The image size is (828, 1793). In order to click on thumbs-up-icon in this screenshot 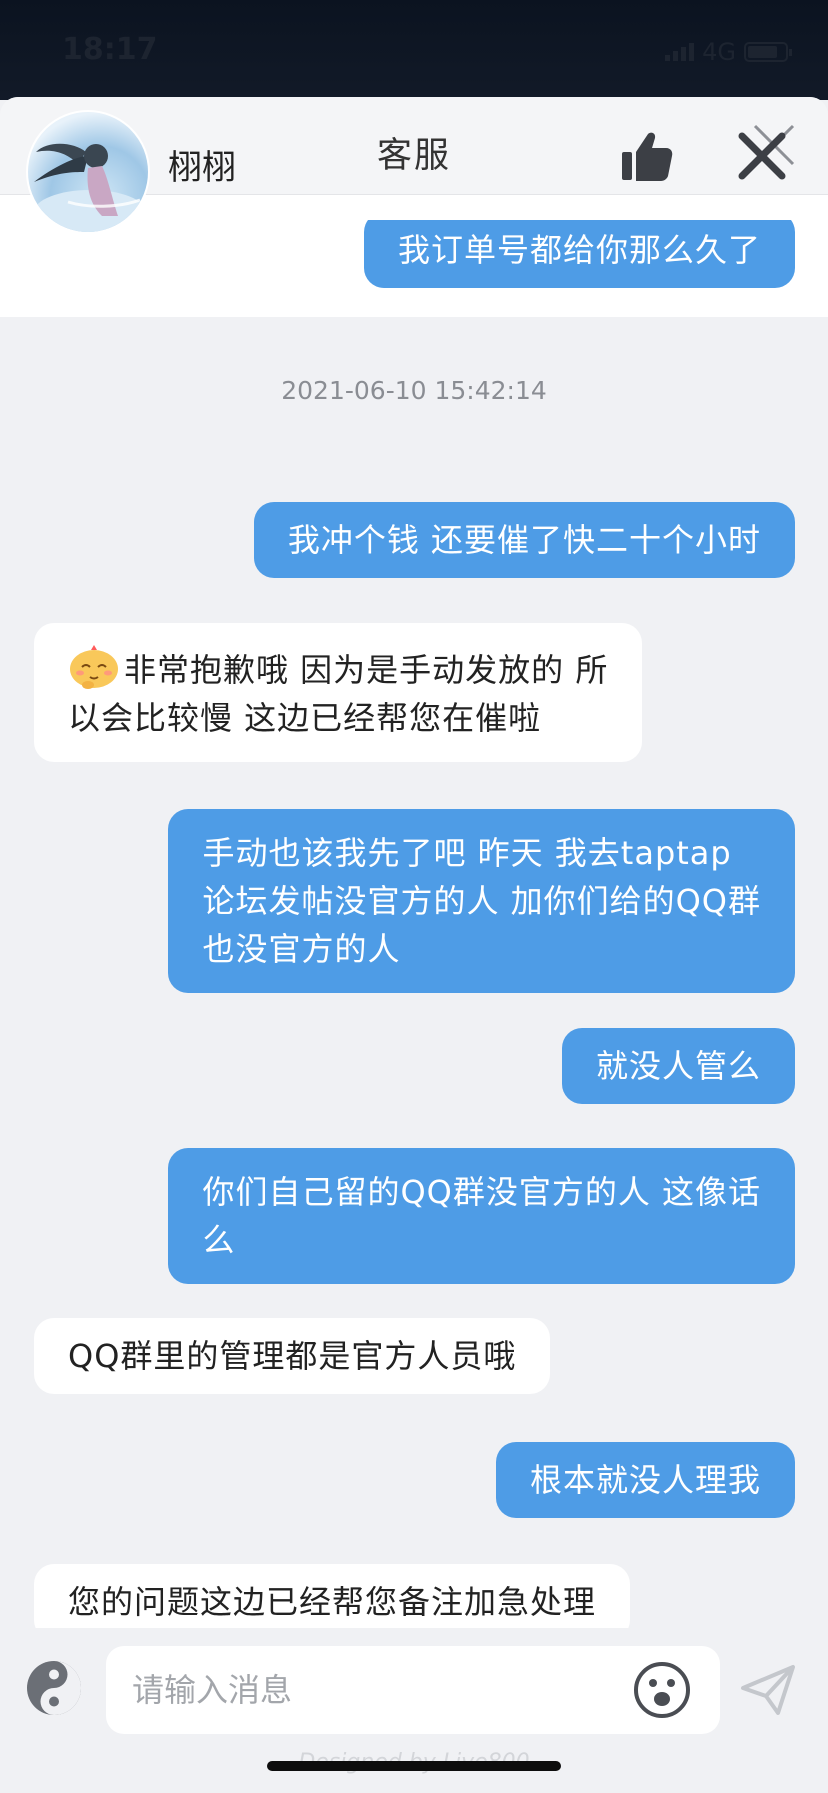, I will do `click(646, 156)`.